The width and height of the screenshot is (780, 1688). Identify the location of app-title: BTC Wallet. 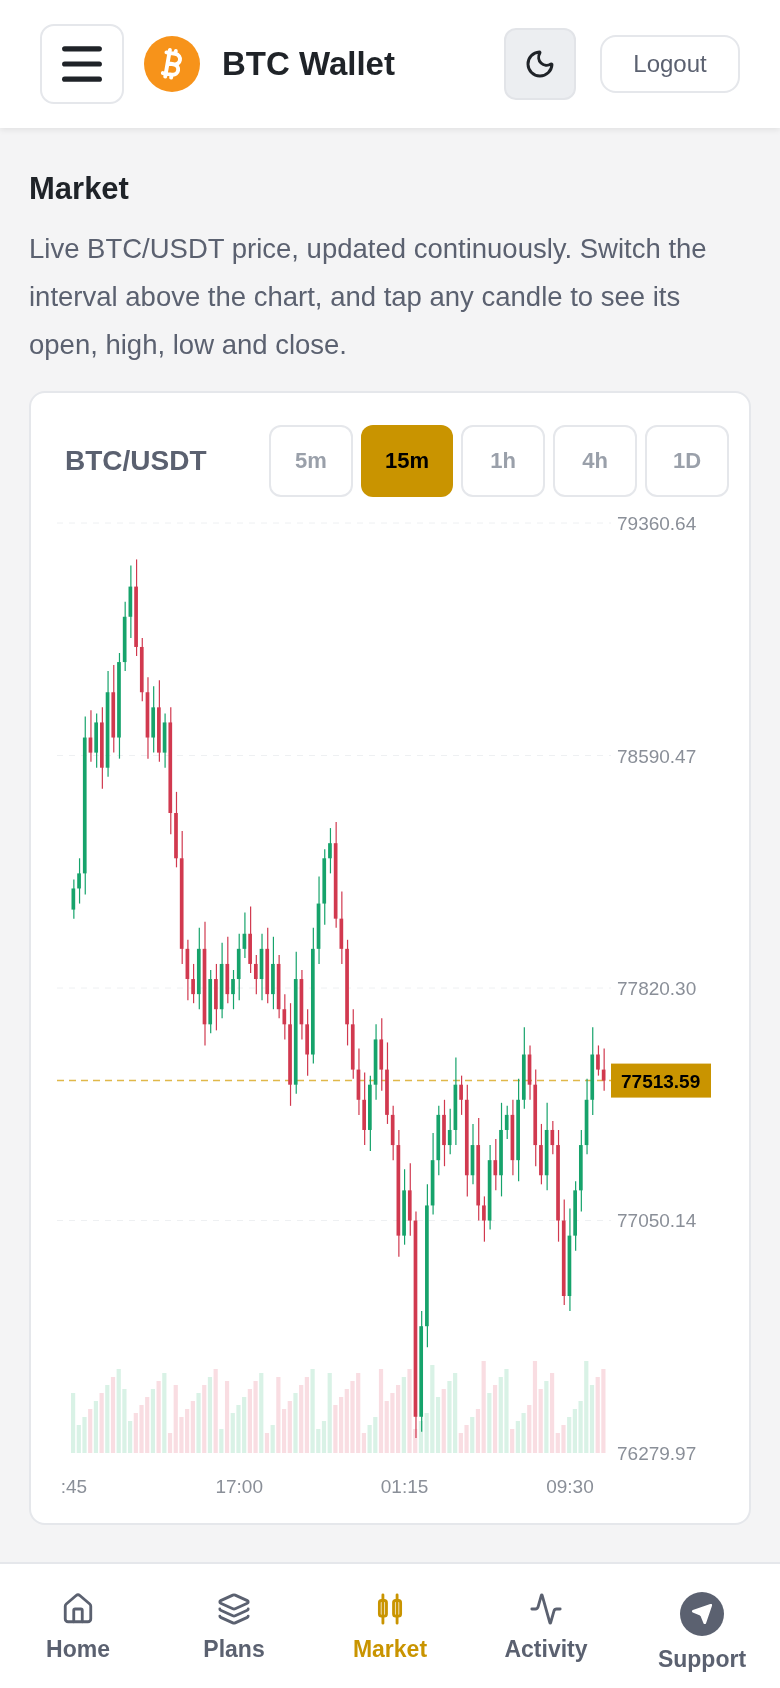
(308, 64).